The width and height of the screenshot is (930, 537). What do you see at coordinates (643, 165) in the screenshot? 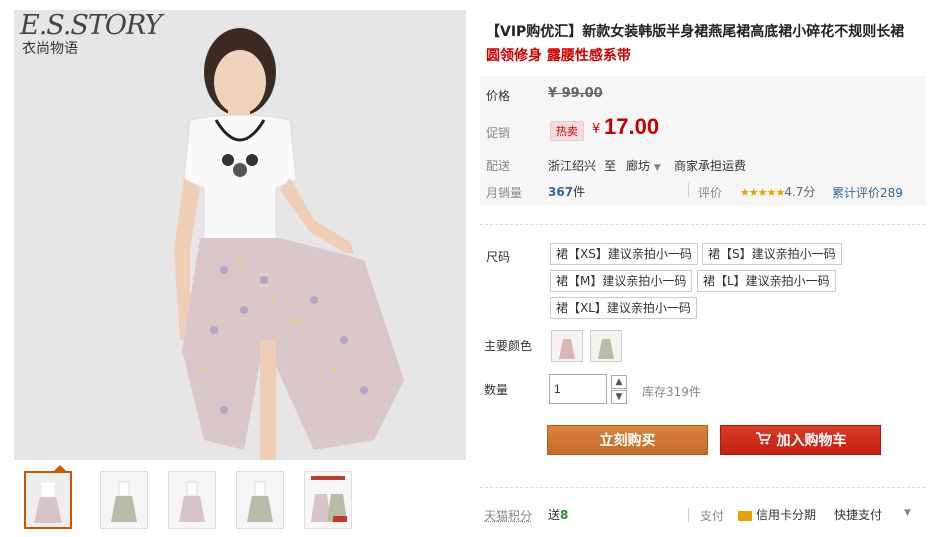
I see `ship-destination: 廊坊 ▼` at bounding box center [643, 165].